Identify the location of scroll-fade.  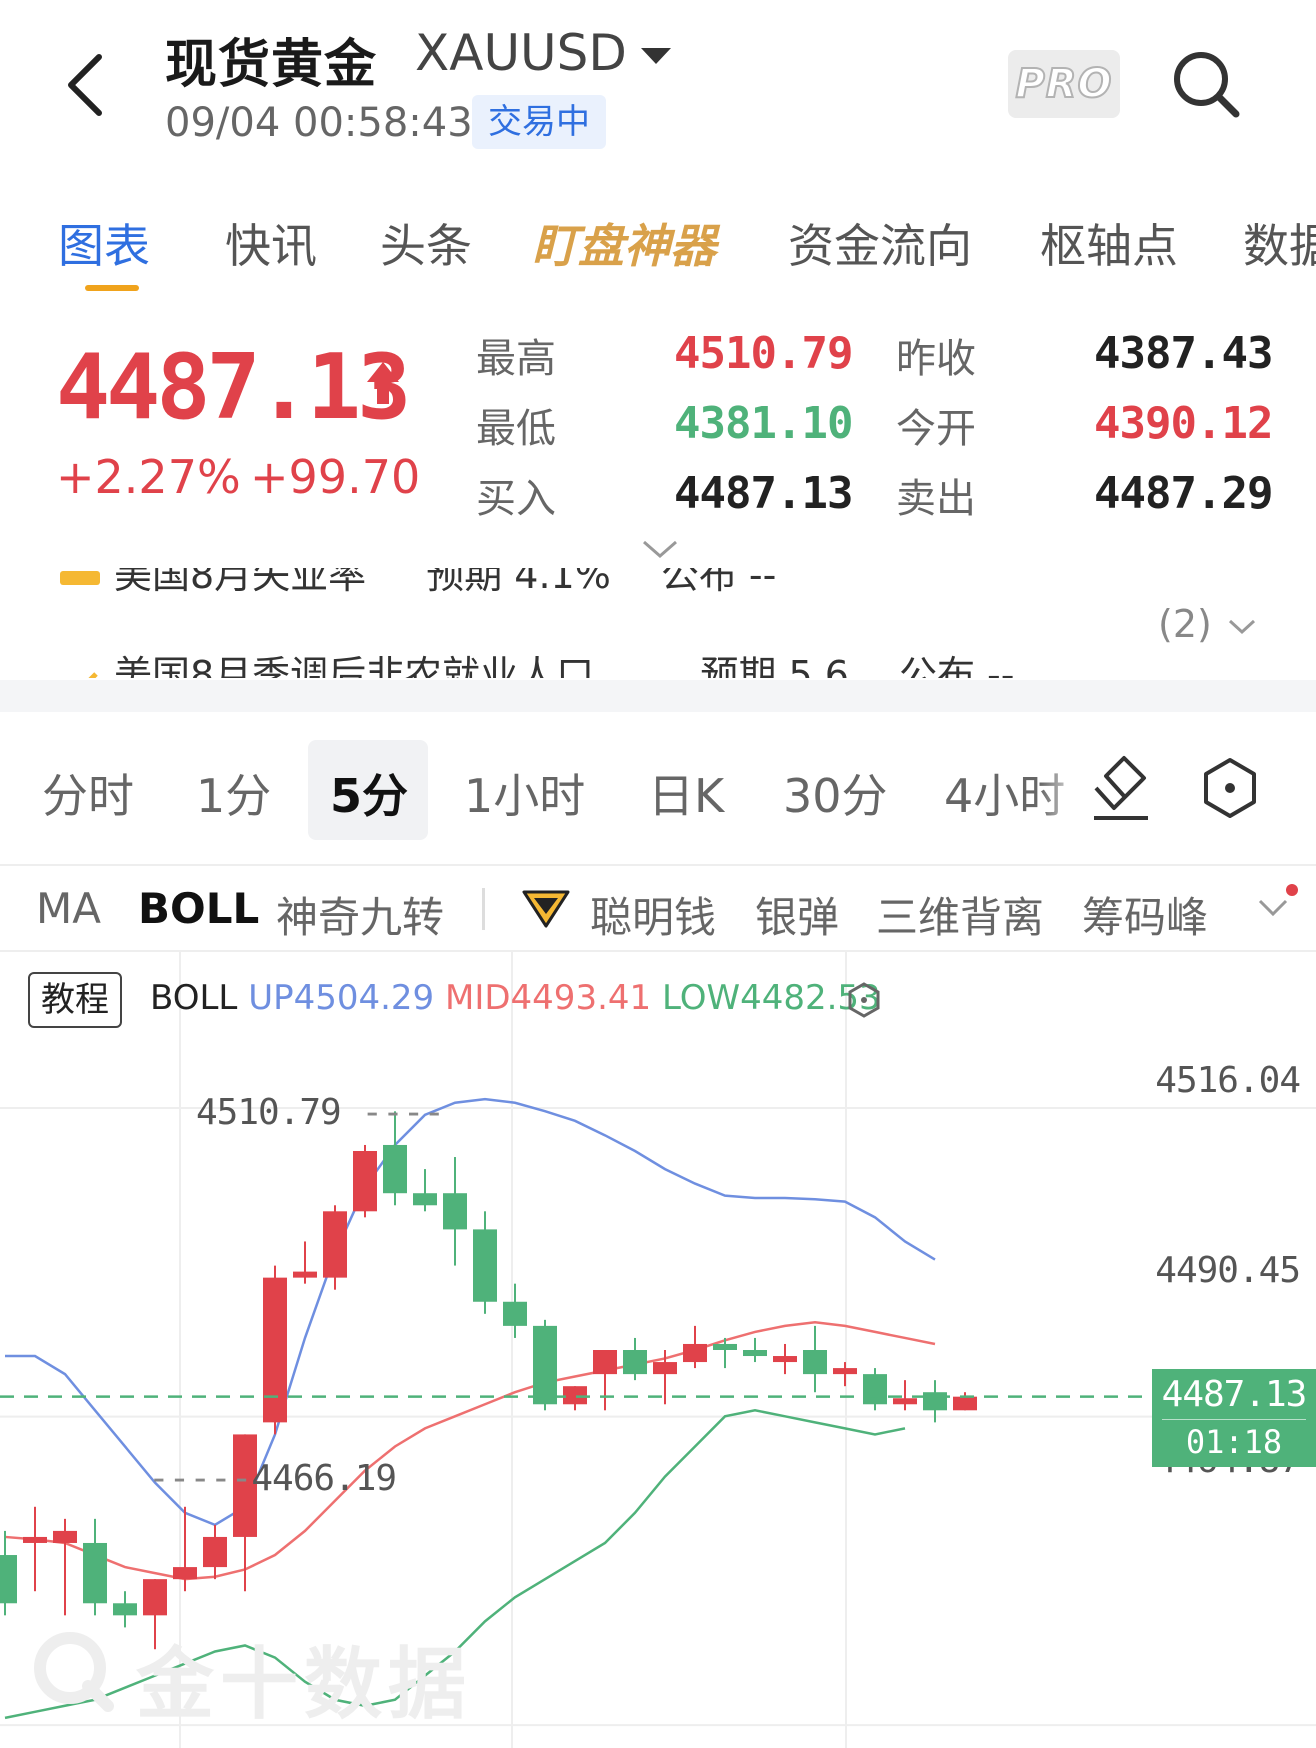
(1062, 792).